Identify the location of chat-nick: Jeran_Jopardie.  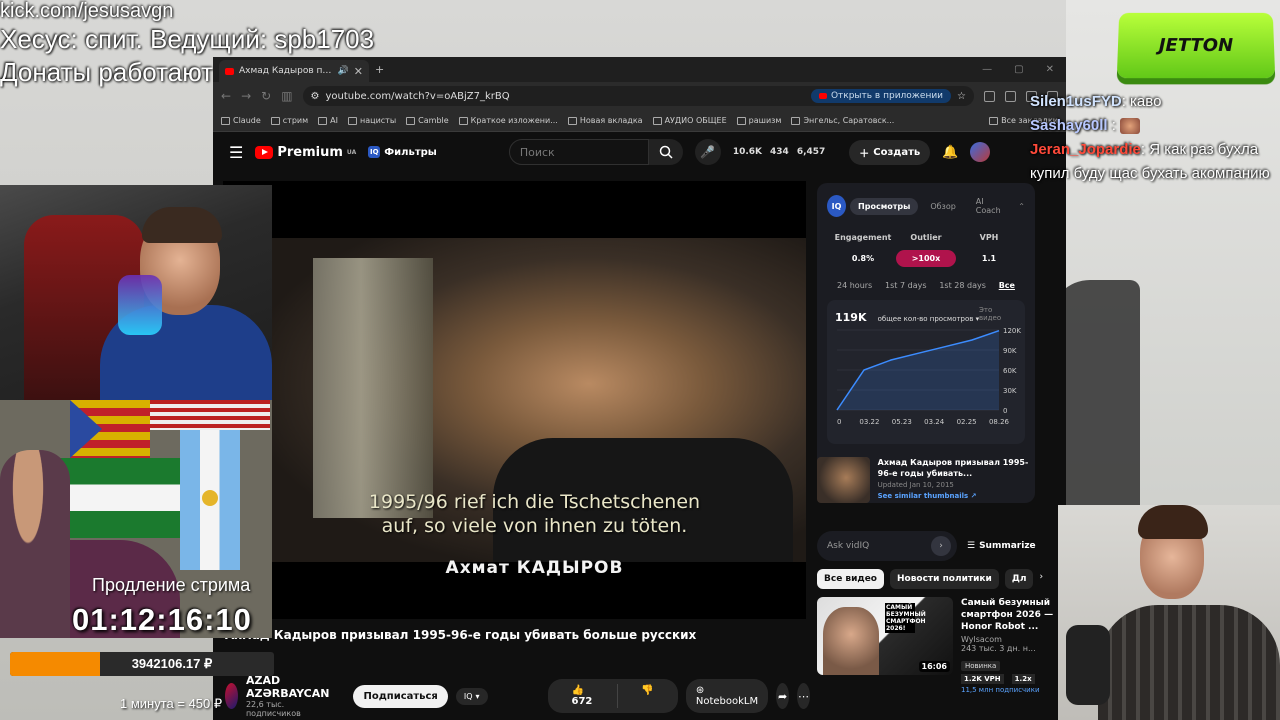
(1085, 149).